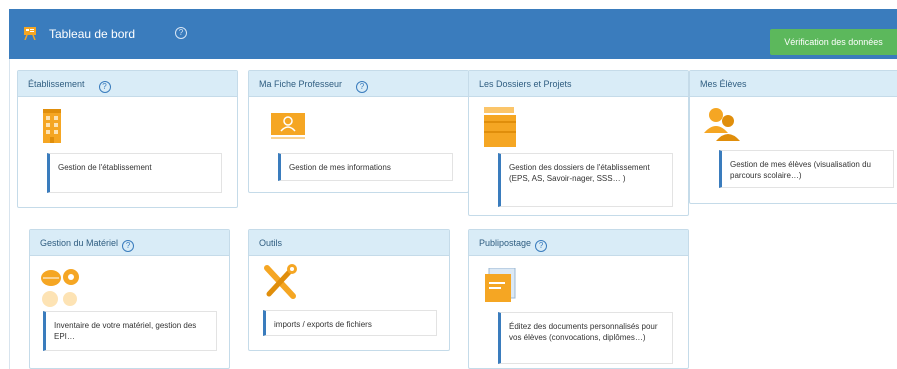  What do you see at coordinates (30, 33) in the screenshot?
I see `dashboard-easel-icon` at bounding box center [30, 33].